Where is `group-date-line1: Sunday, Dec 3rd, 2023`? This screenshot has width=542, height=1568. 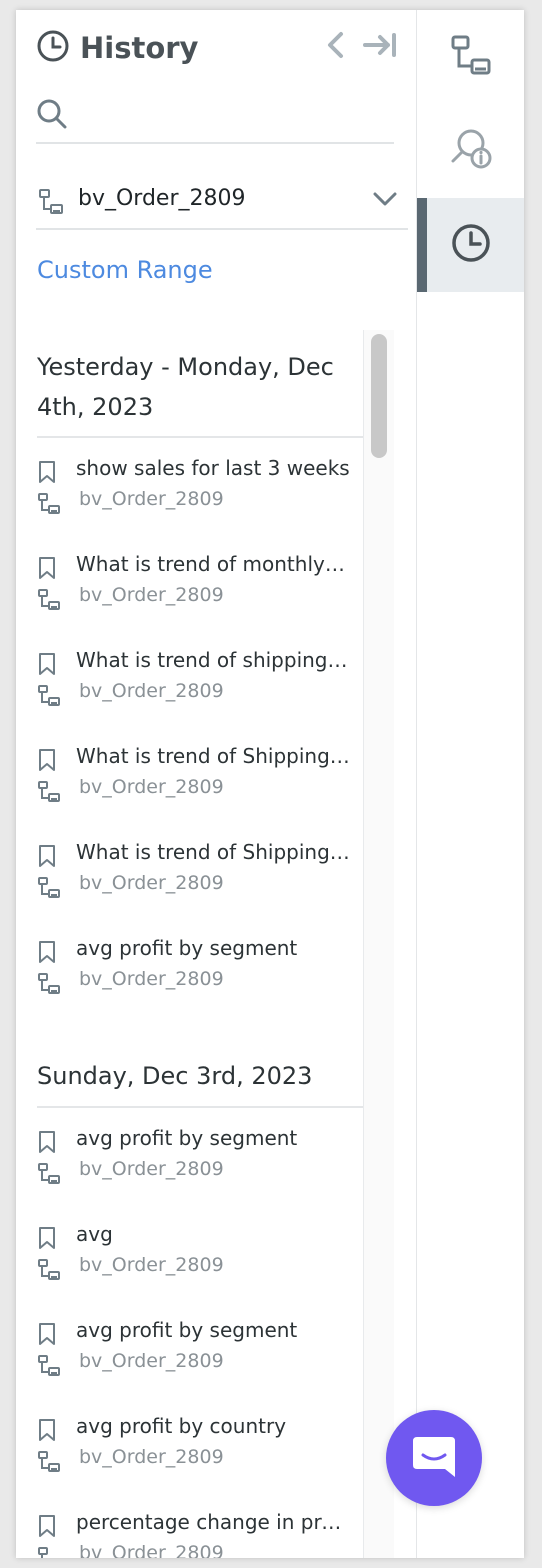
group-date-line1: Sunday, Dec 3rd, 2023 is located at coordinates (175, 1076).